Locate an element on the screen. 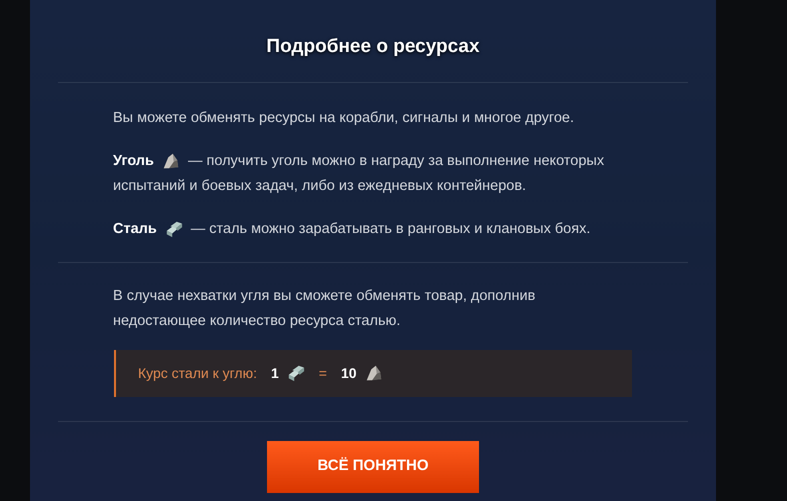 This screenshot has height=501, width=787. resource-description: испытаний и боевых задач, либо из ежедневых контейнеров. is located at coordinates (319, 186).